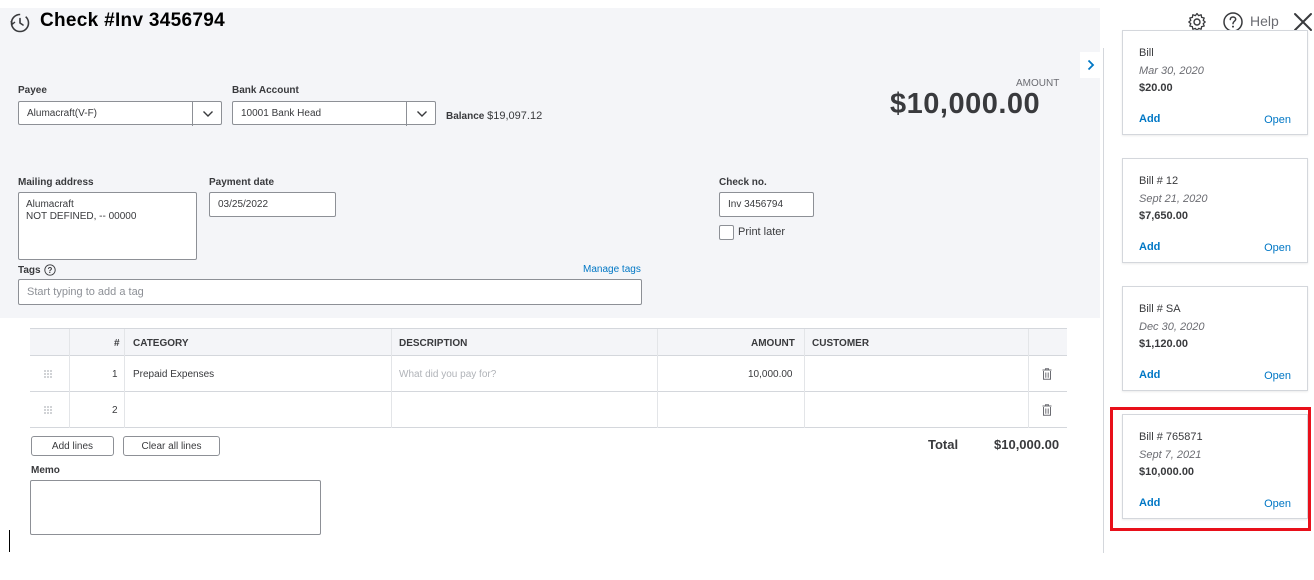  What do you see at coordinates (515, 116) in the screenshot?
I see `balance-value: $19,097.12` at bounding box center [515, 116].